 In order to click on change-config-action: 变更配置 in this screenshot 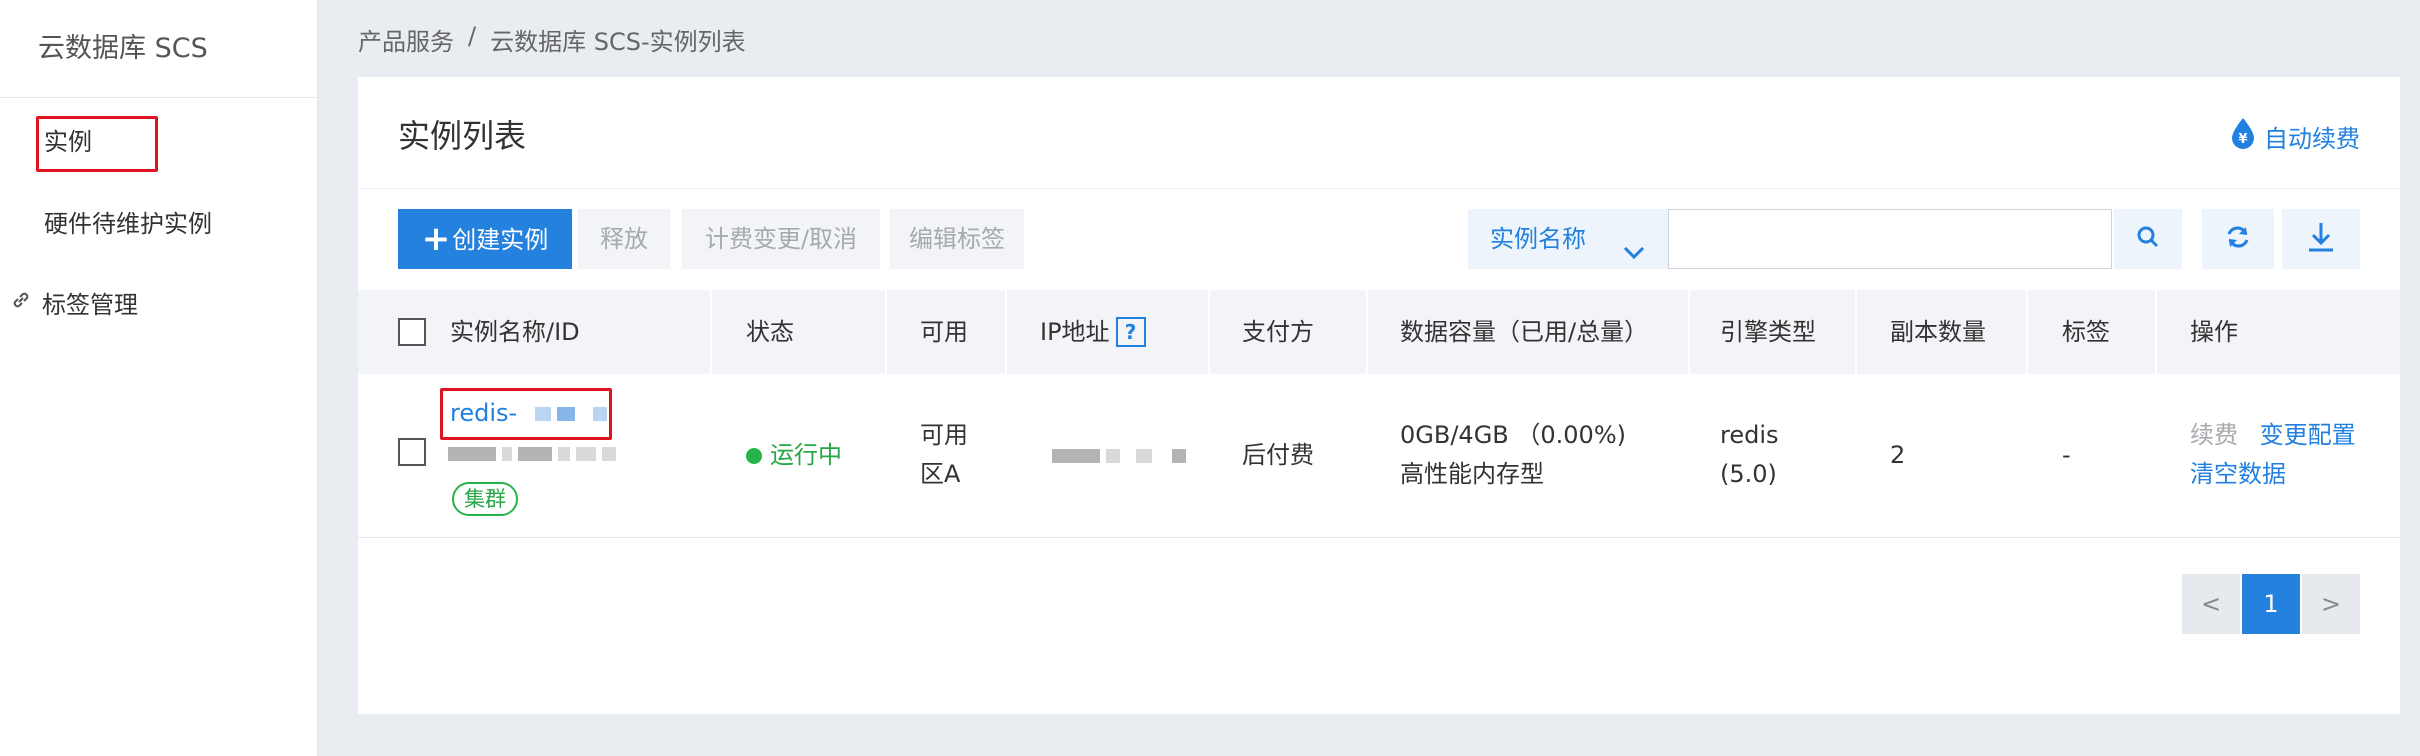, I will do `click(2308, 435)`.